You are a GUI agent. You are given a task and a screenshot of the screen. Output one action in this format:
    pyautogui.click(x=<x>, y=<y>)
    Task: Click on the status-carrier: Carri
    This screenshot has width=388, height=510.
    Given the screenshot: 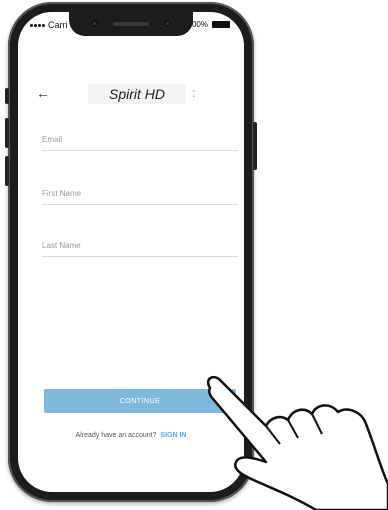 What is the action you would take?
    pyautogui.click(x=49, y=25)
    